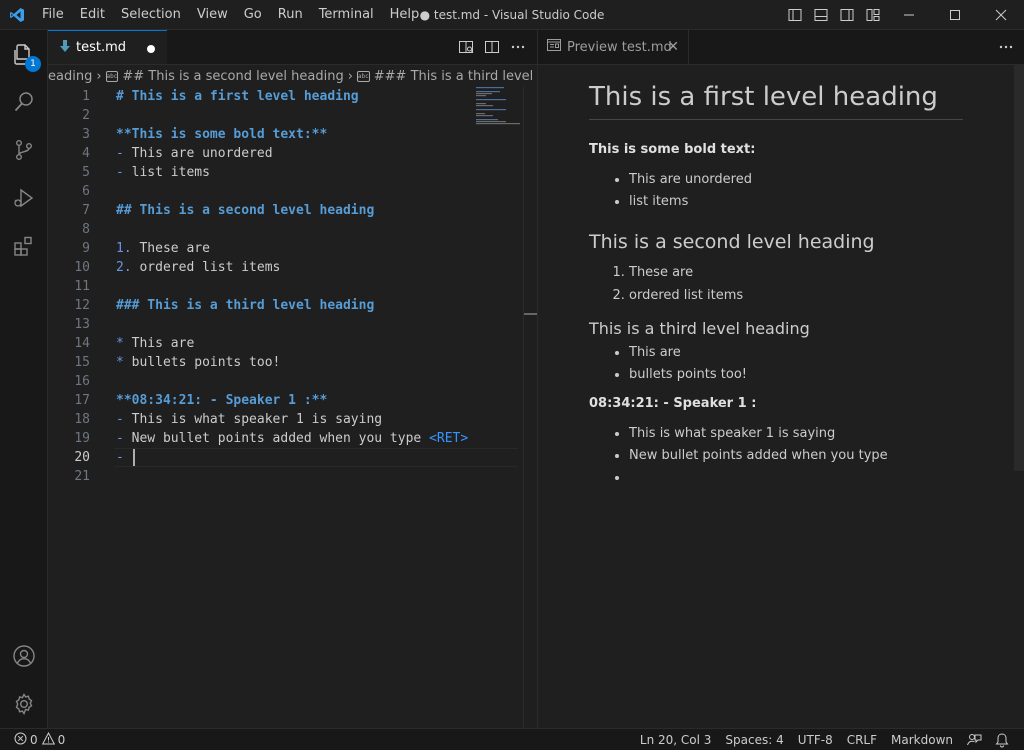 The image size is (1024, 750). I want to click on close-icon: ✕, so click(673, 47).